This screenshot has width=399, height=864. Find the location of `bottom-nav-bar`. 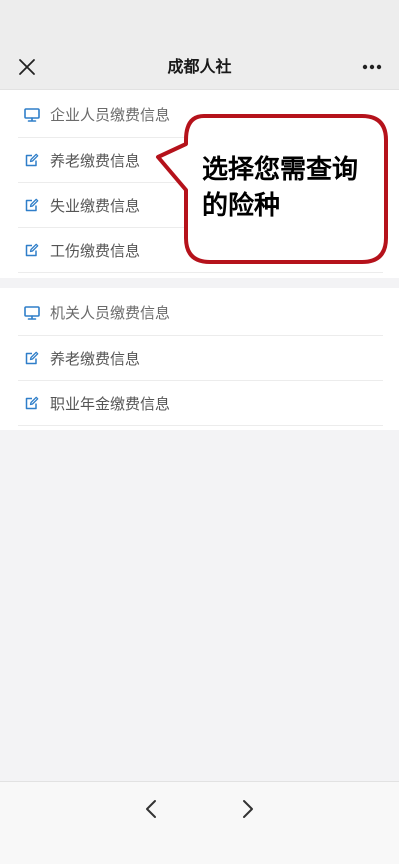

bottom-nav-bar is located at coordinates (199, 822).